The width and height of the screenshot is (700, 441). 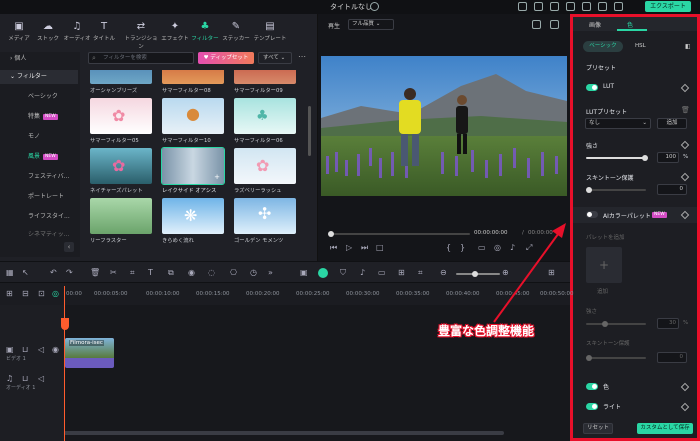 What do you see at coordinates (529, 273) in the screenshot?
I see `annotation-arrow` at bounding box center [529, 273].